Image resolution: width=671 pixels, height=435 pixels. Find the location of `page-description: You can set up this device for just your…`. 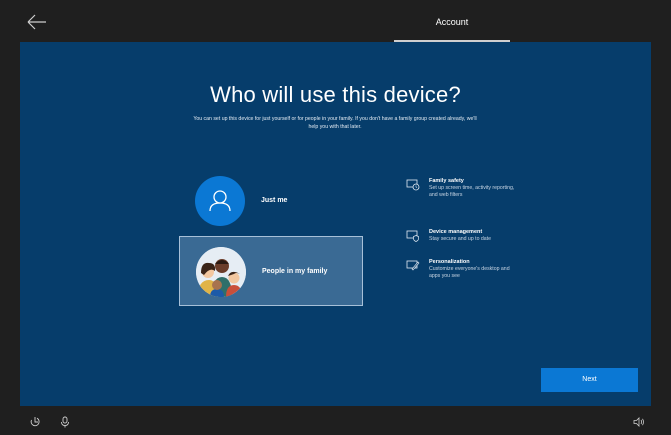

page-description: You can set up this device for just your… is located at coordinates (335, 123).